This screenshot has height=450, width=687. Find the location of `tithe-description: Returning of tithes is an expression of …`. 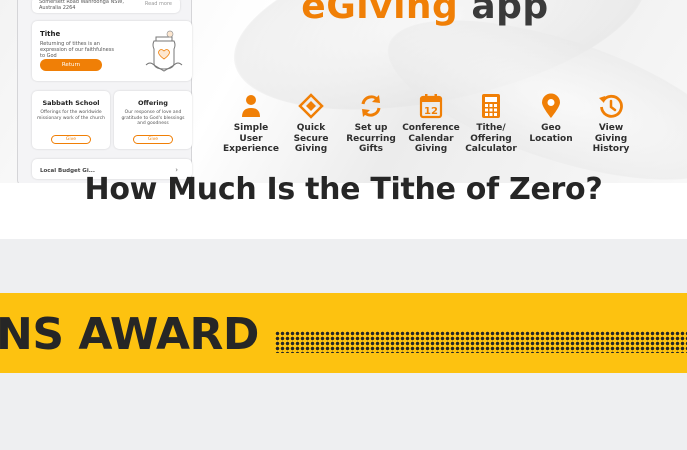

tithe-description: Returning of tithes is an expression of … is located at coordinates (77, 50).